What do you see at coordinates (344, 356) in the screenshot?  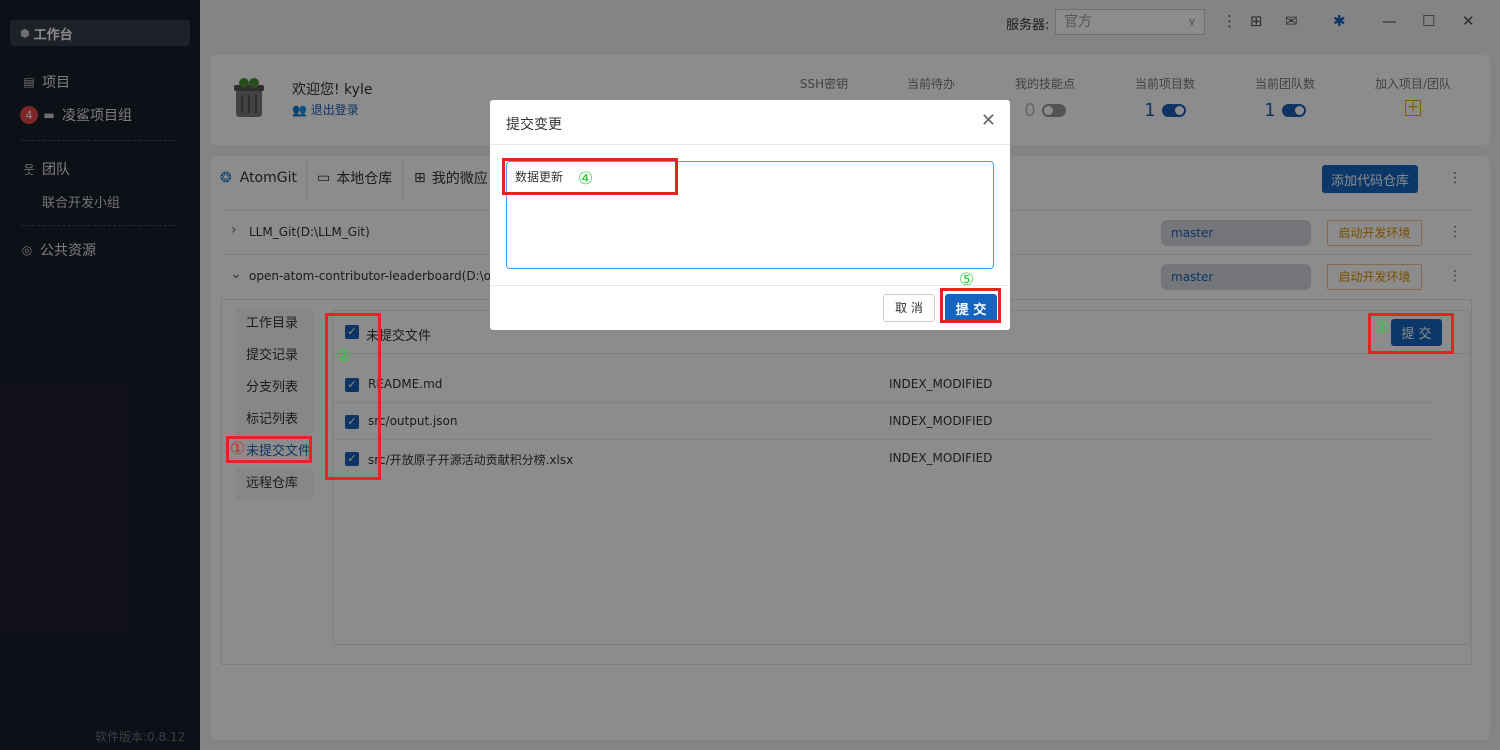 I see `annotation-number-2: ②` at bounding box center [344, 356].